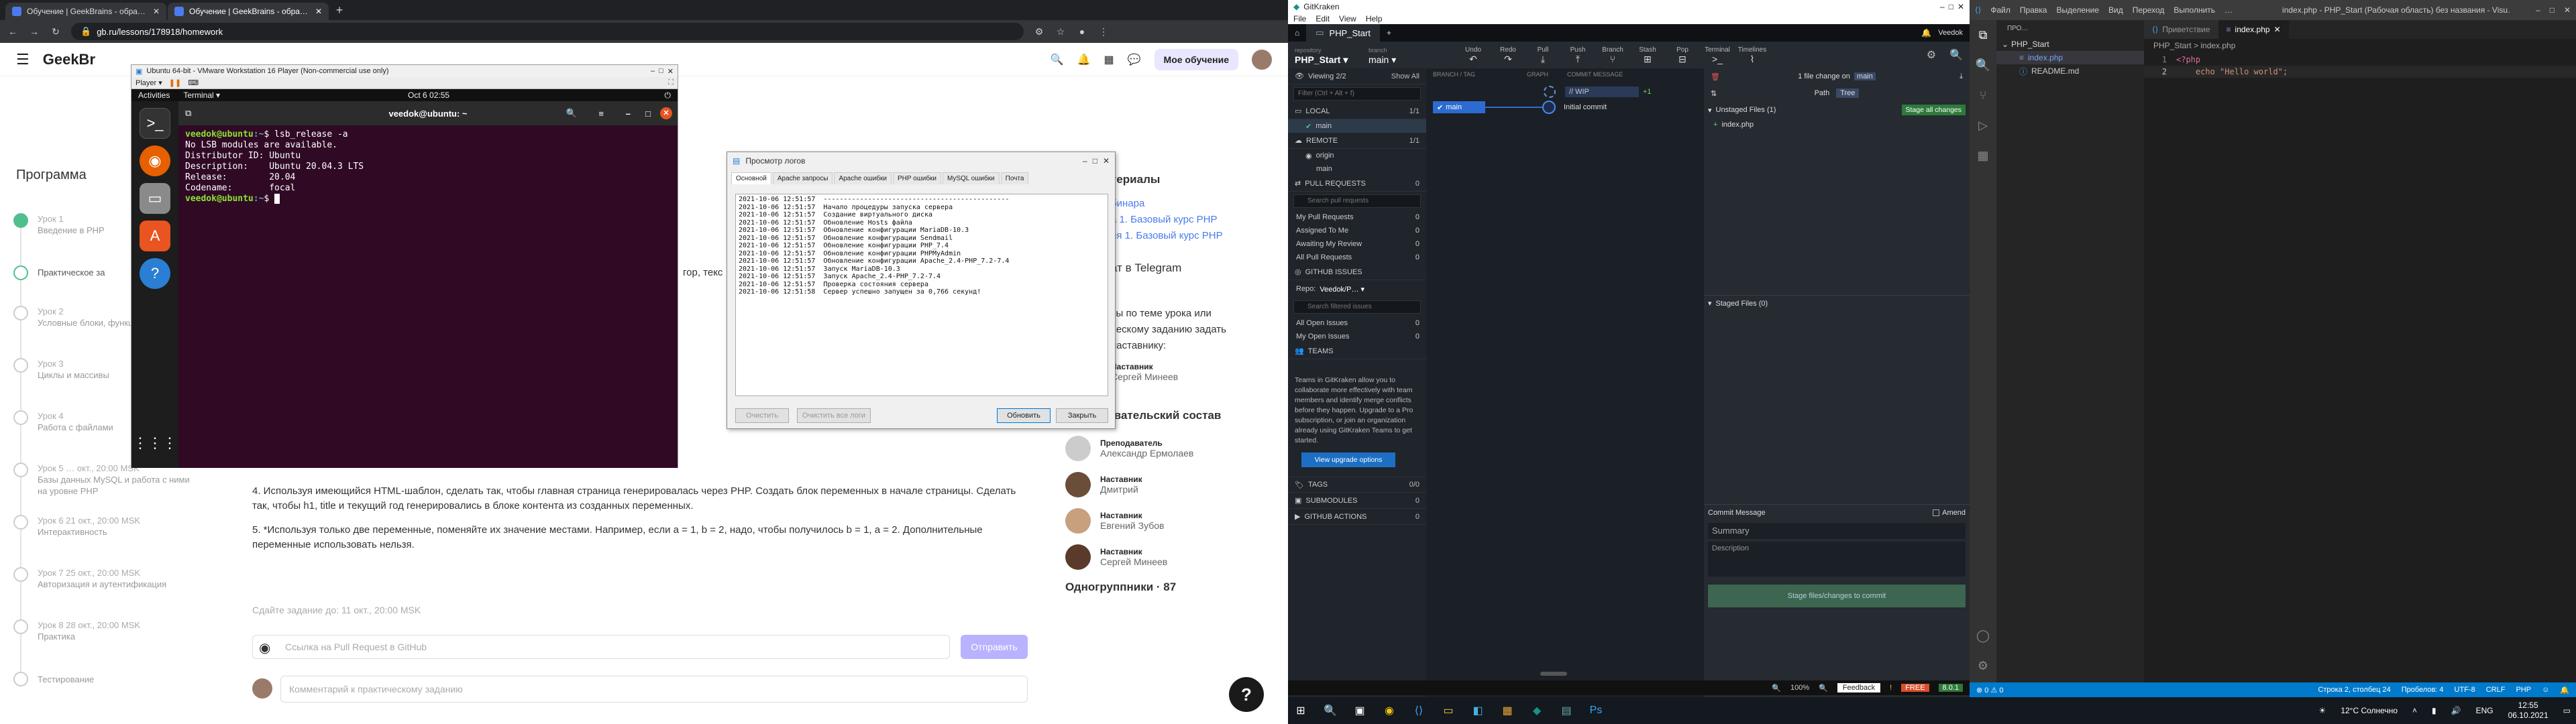 The width and height of the screenshot is (2576, 724). Describe the element at coordinates (1297, 33) in the screenshot. I see `home-icon: ⌂` at that location.